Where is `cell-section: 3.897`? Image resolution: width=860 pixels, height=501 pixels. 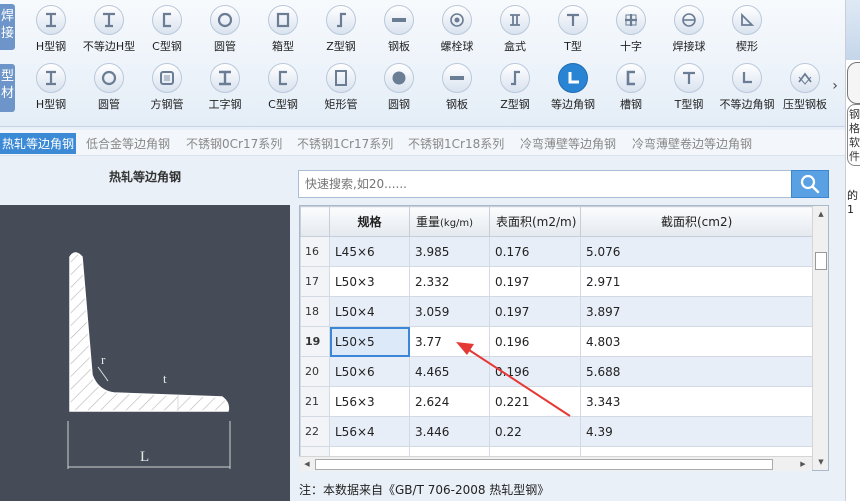
cell-section: 3.897 is located at coordinates (696, 311).